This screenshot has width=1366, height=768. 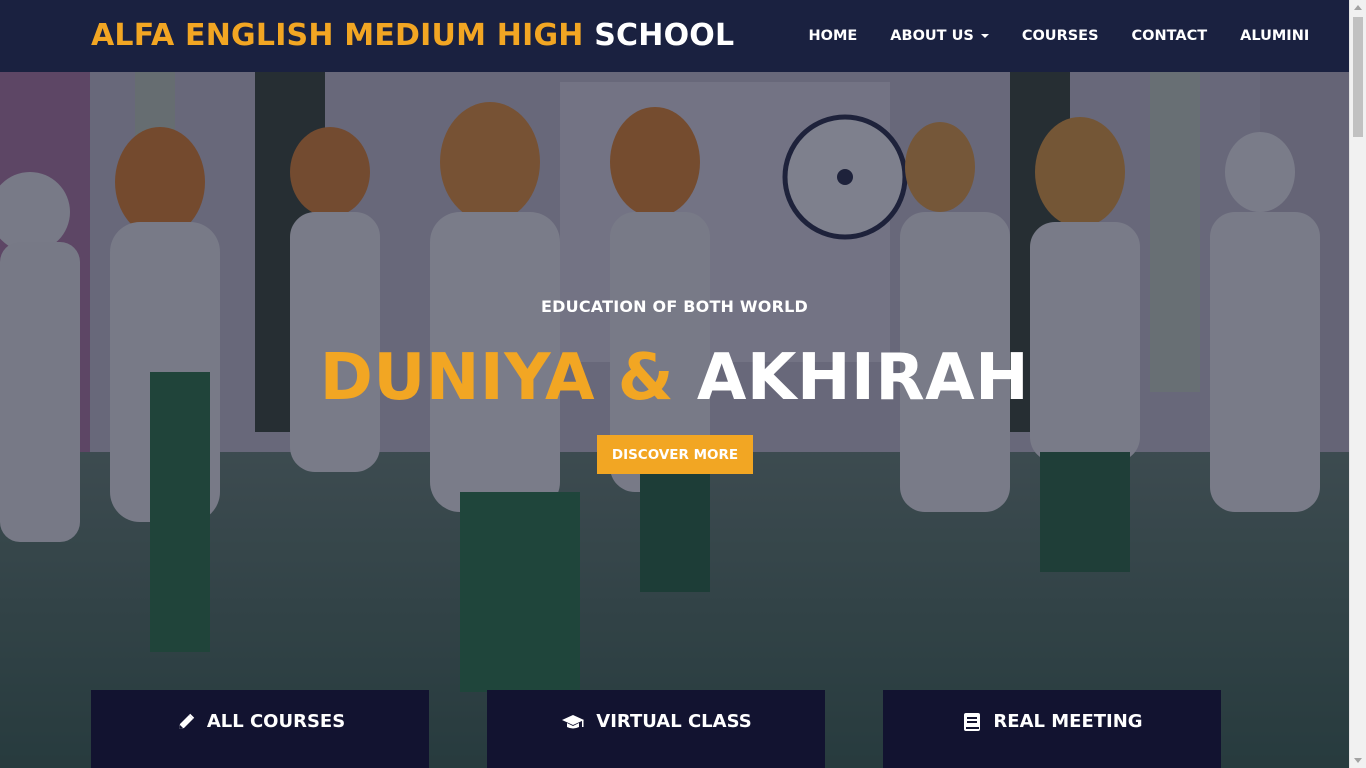 What do you see at coordinates (1358, 77) in the screenshot?
I see `scrollbar-thumb` at bounding box center [1358, 77].